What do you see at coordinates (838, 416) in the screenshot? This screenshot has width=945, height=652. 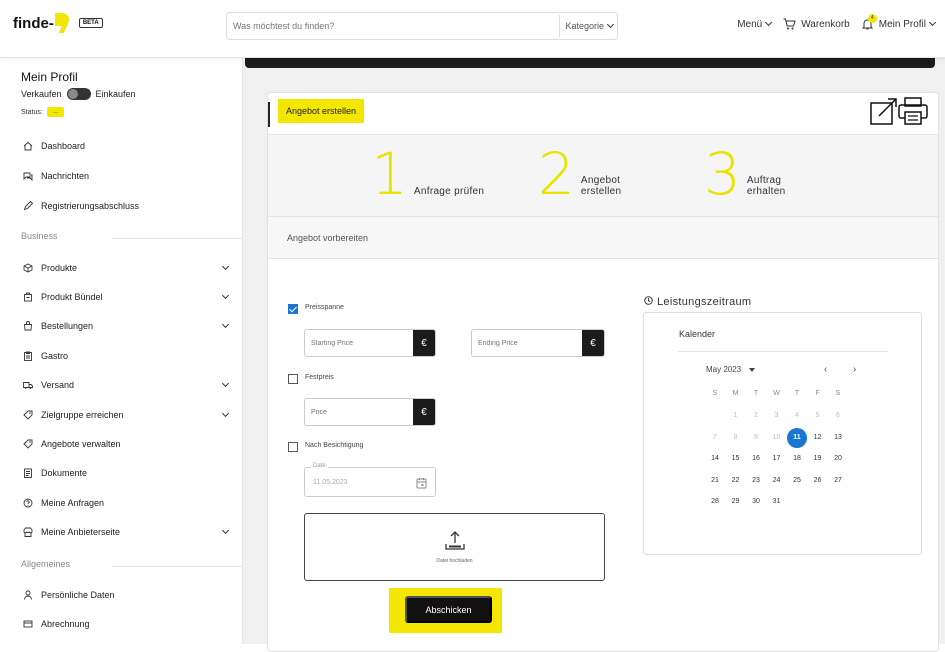 I see `calendar-day: 6` at bounding box center [838, 416].